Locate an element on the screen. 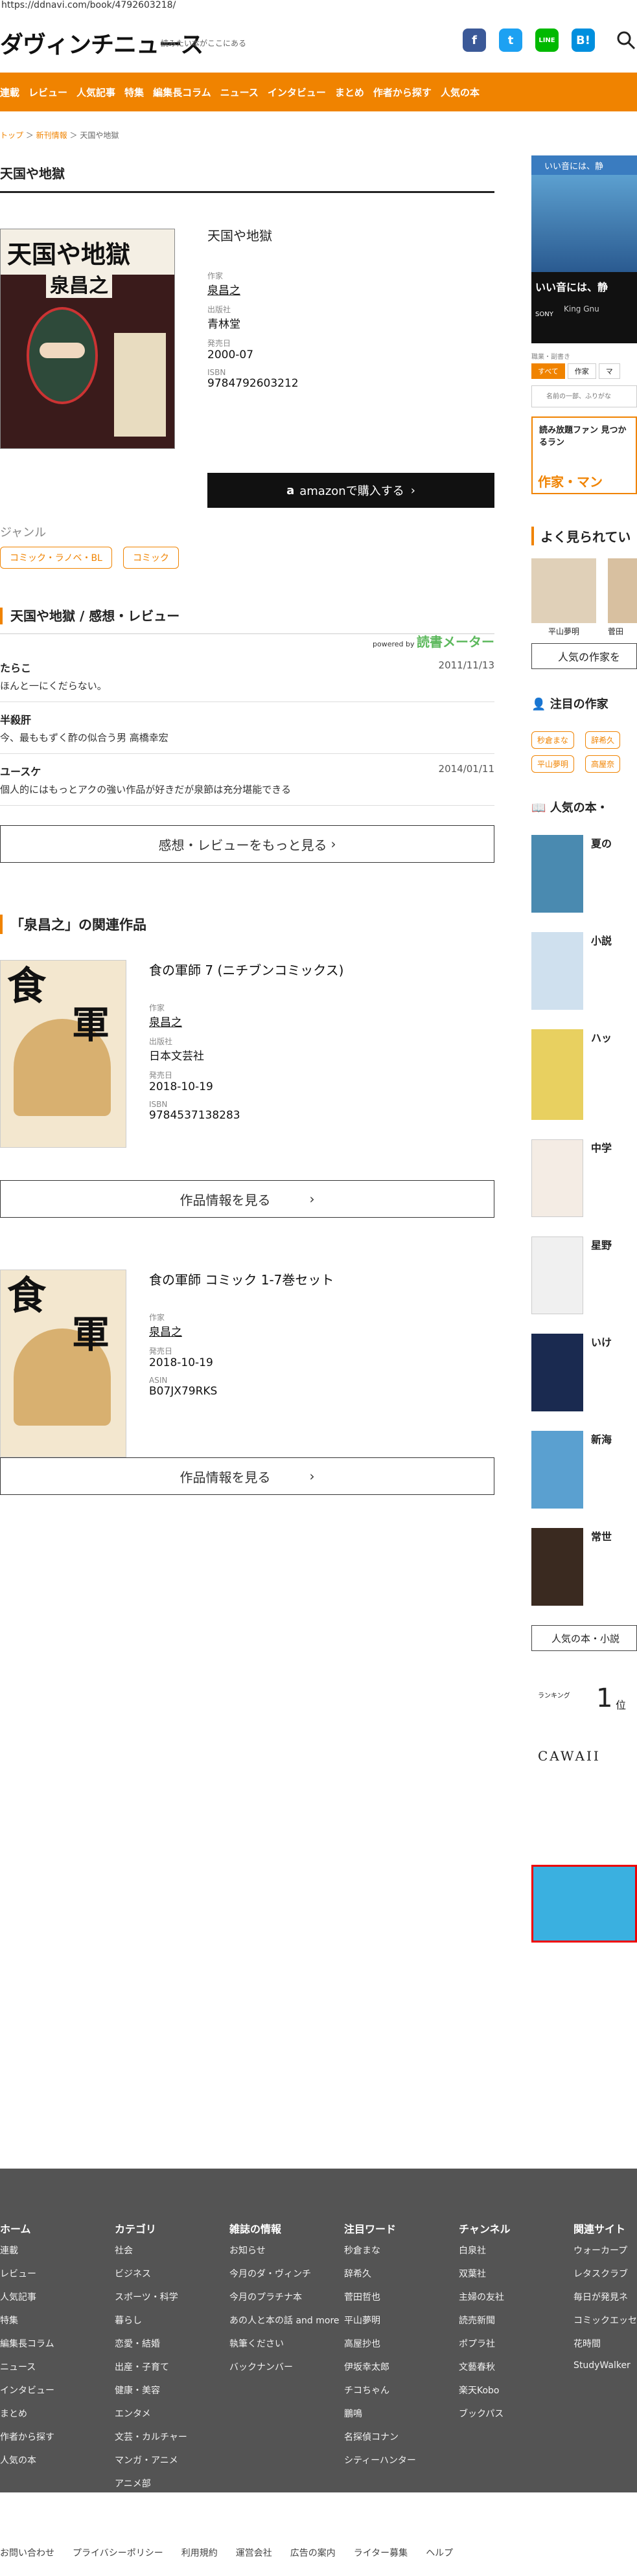 Image resolution: width=637 pixels, height=2576 pixels. footer-link: お知らせ is located at coordinates (284, 2250).